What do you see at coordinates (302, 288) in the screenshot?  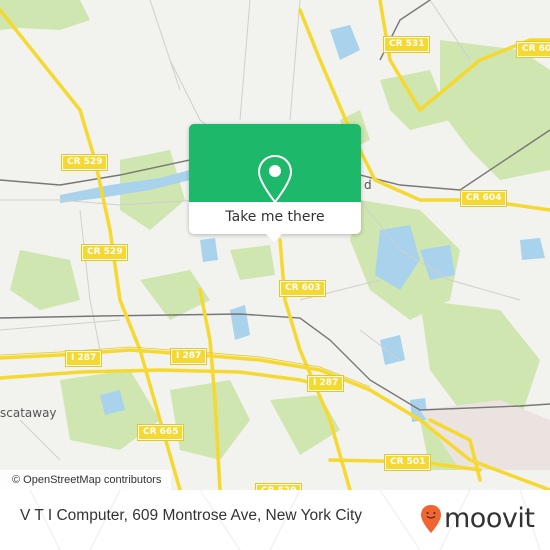 I see `road-label-cr603: CR 603` at bounding box center [302, 288].